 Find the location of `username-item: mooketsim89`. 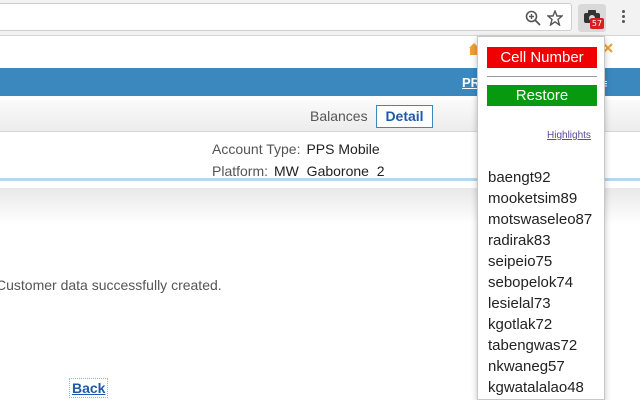

username-item: mooketsim89 is located at coordinates (540, 198).